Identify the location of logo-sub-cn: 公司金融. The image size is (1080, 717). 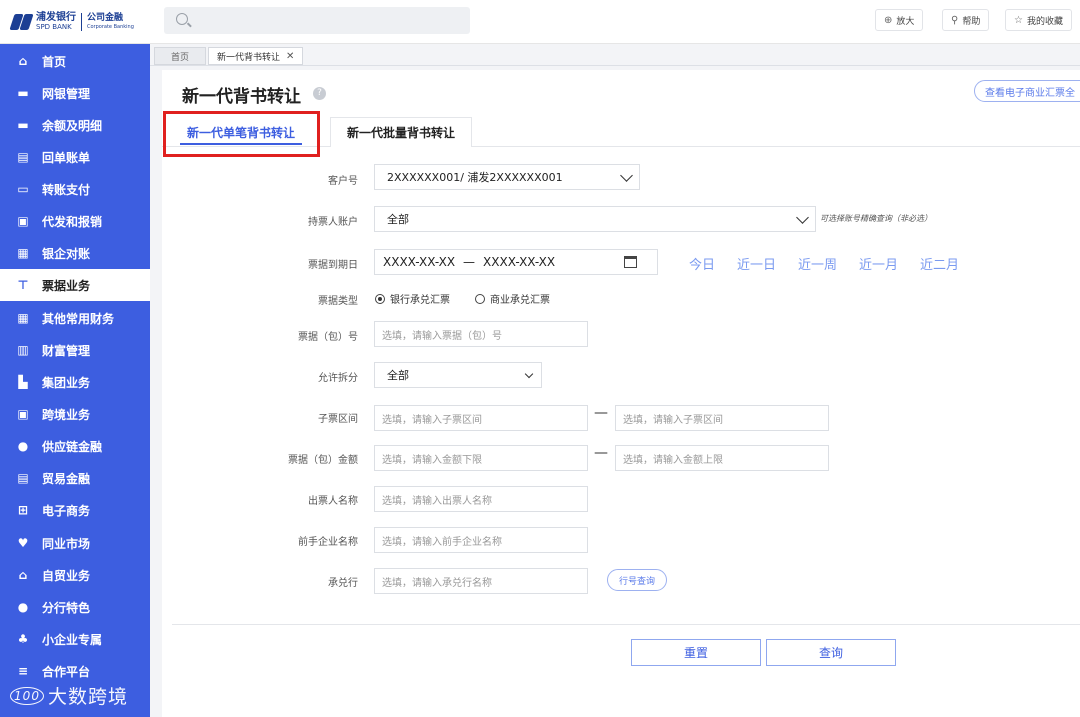
(105, 18).